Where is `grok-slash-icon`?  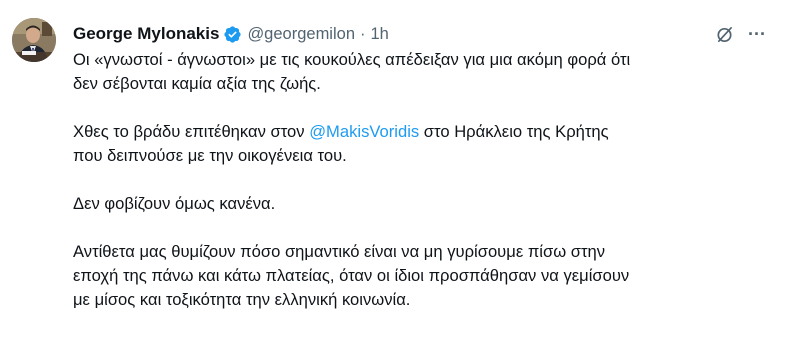 grok-slash-icon is located at coordinates (724, 34).